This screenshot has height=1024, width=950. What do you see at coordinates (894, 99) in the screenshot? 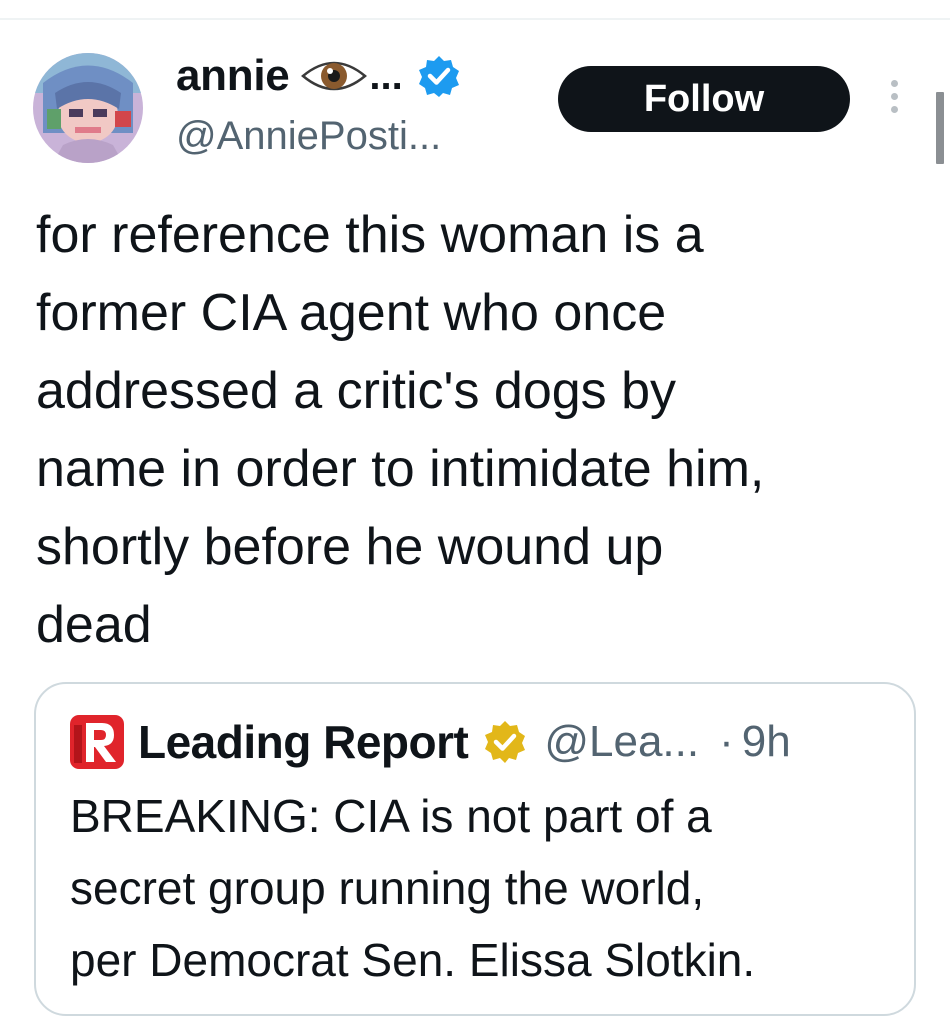
I see `more-options-icon` at bounding box center [894, 99].